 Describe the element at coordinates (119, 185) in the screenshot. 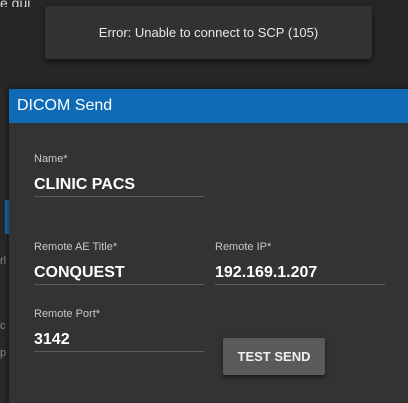

I see `name-input: CLINIC PACS` at that location.